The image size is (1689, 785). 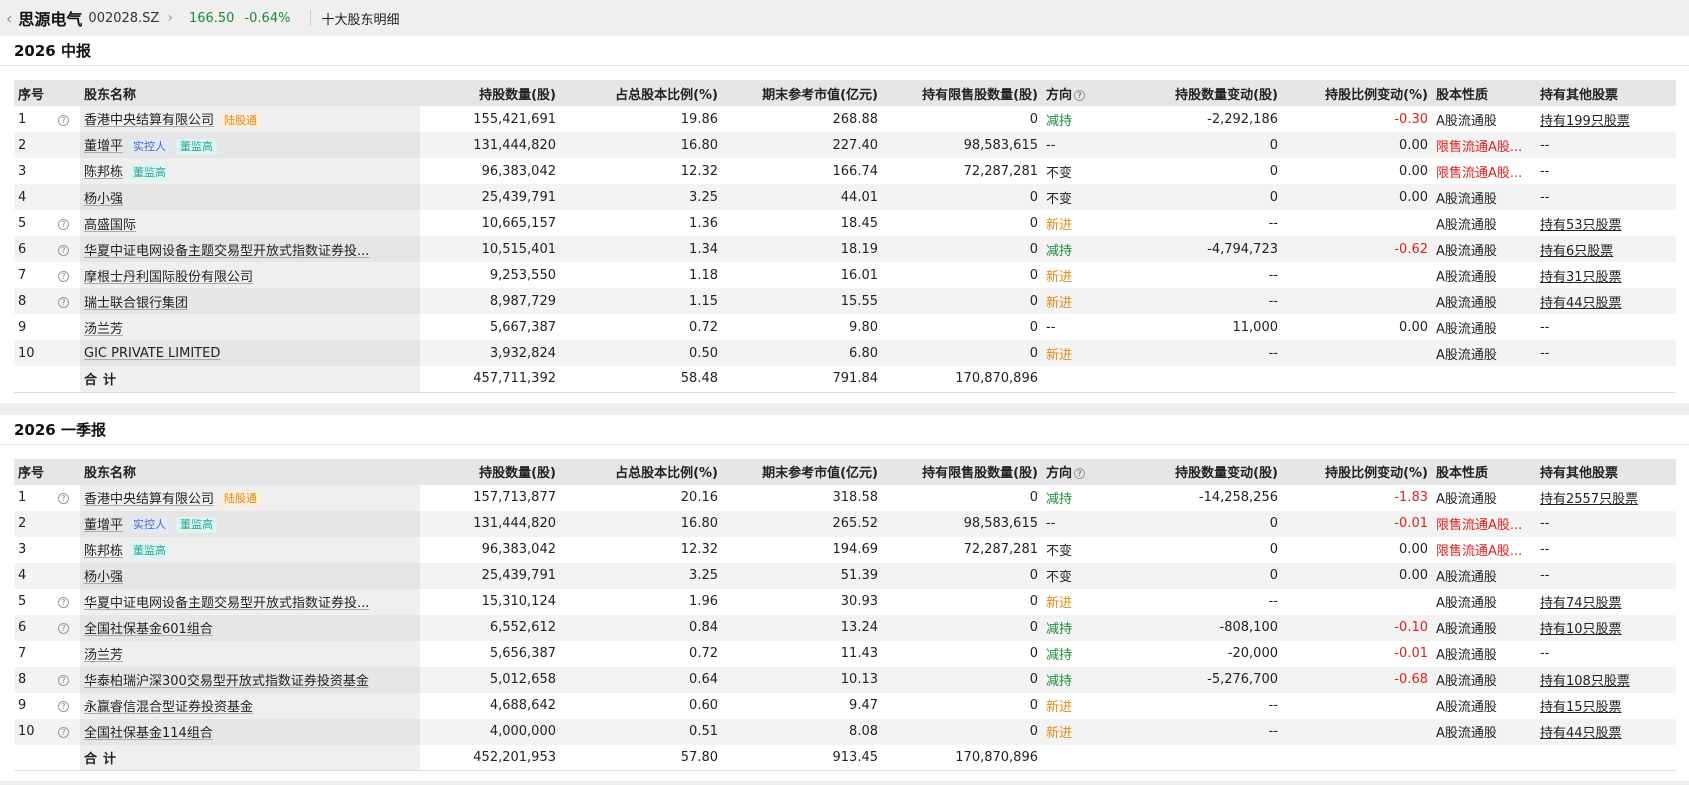 I want to click on chevron-right-icon: ›, so click(x=170, y=18).